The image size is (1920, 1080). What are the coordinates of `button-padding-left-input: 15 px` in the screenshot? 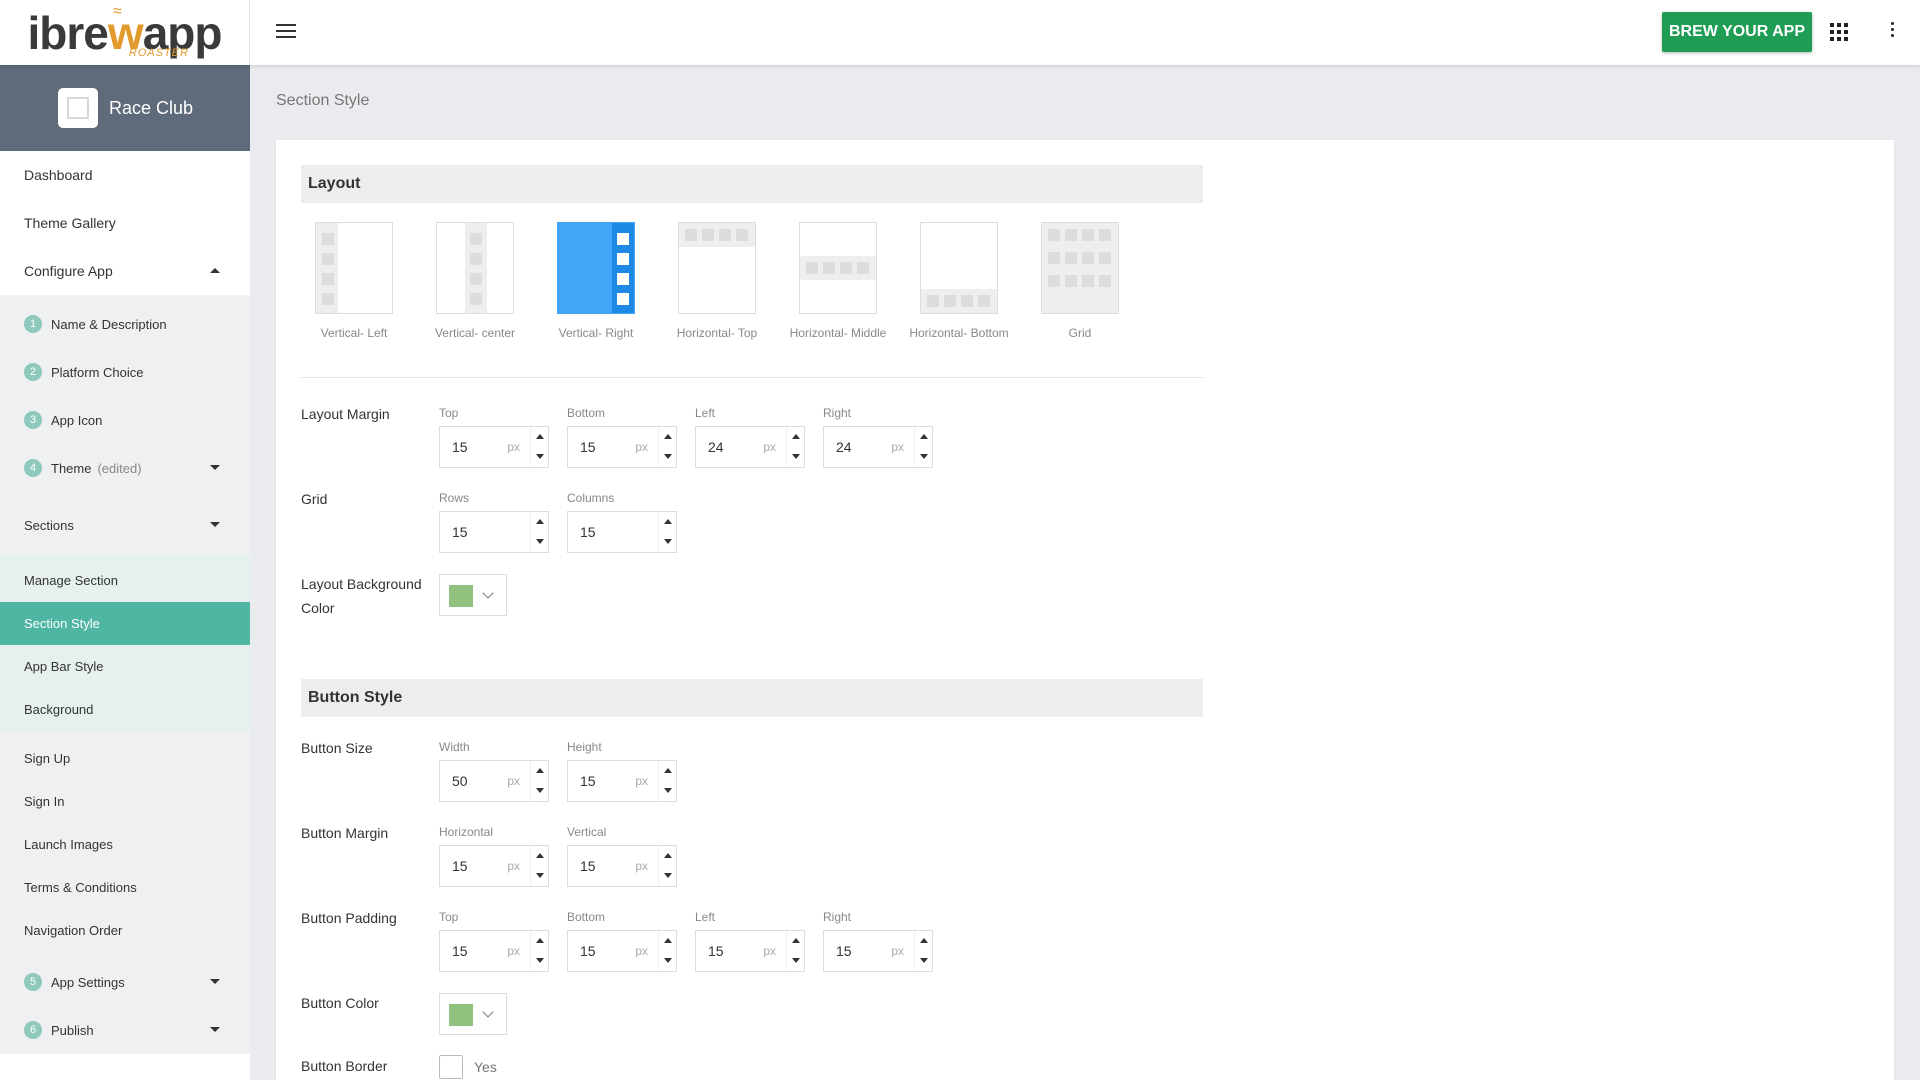 It's located at (750, 951).